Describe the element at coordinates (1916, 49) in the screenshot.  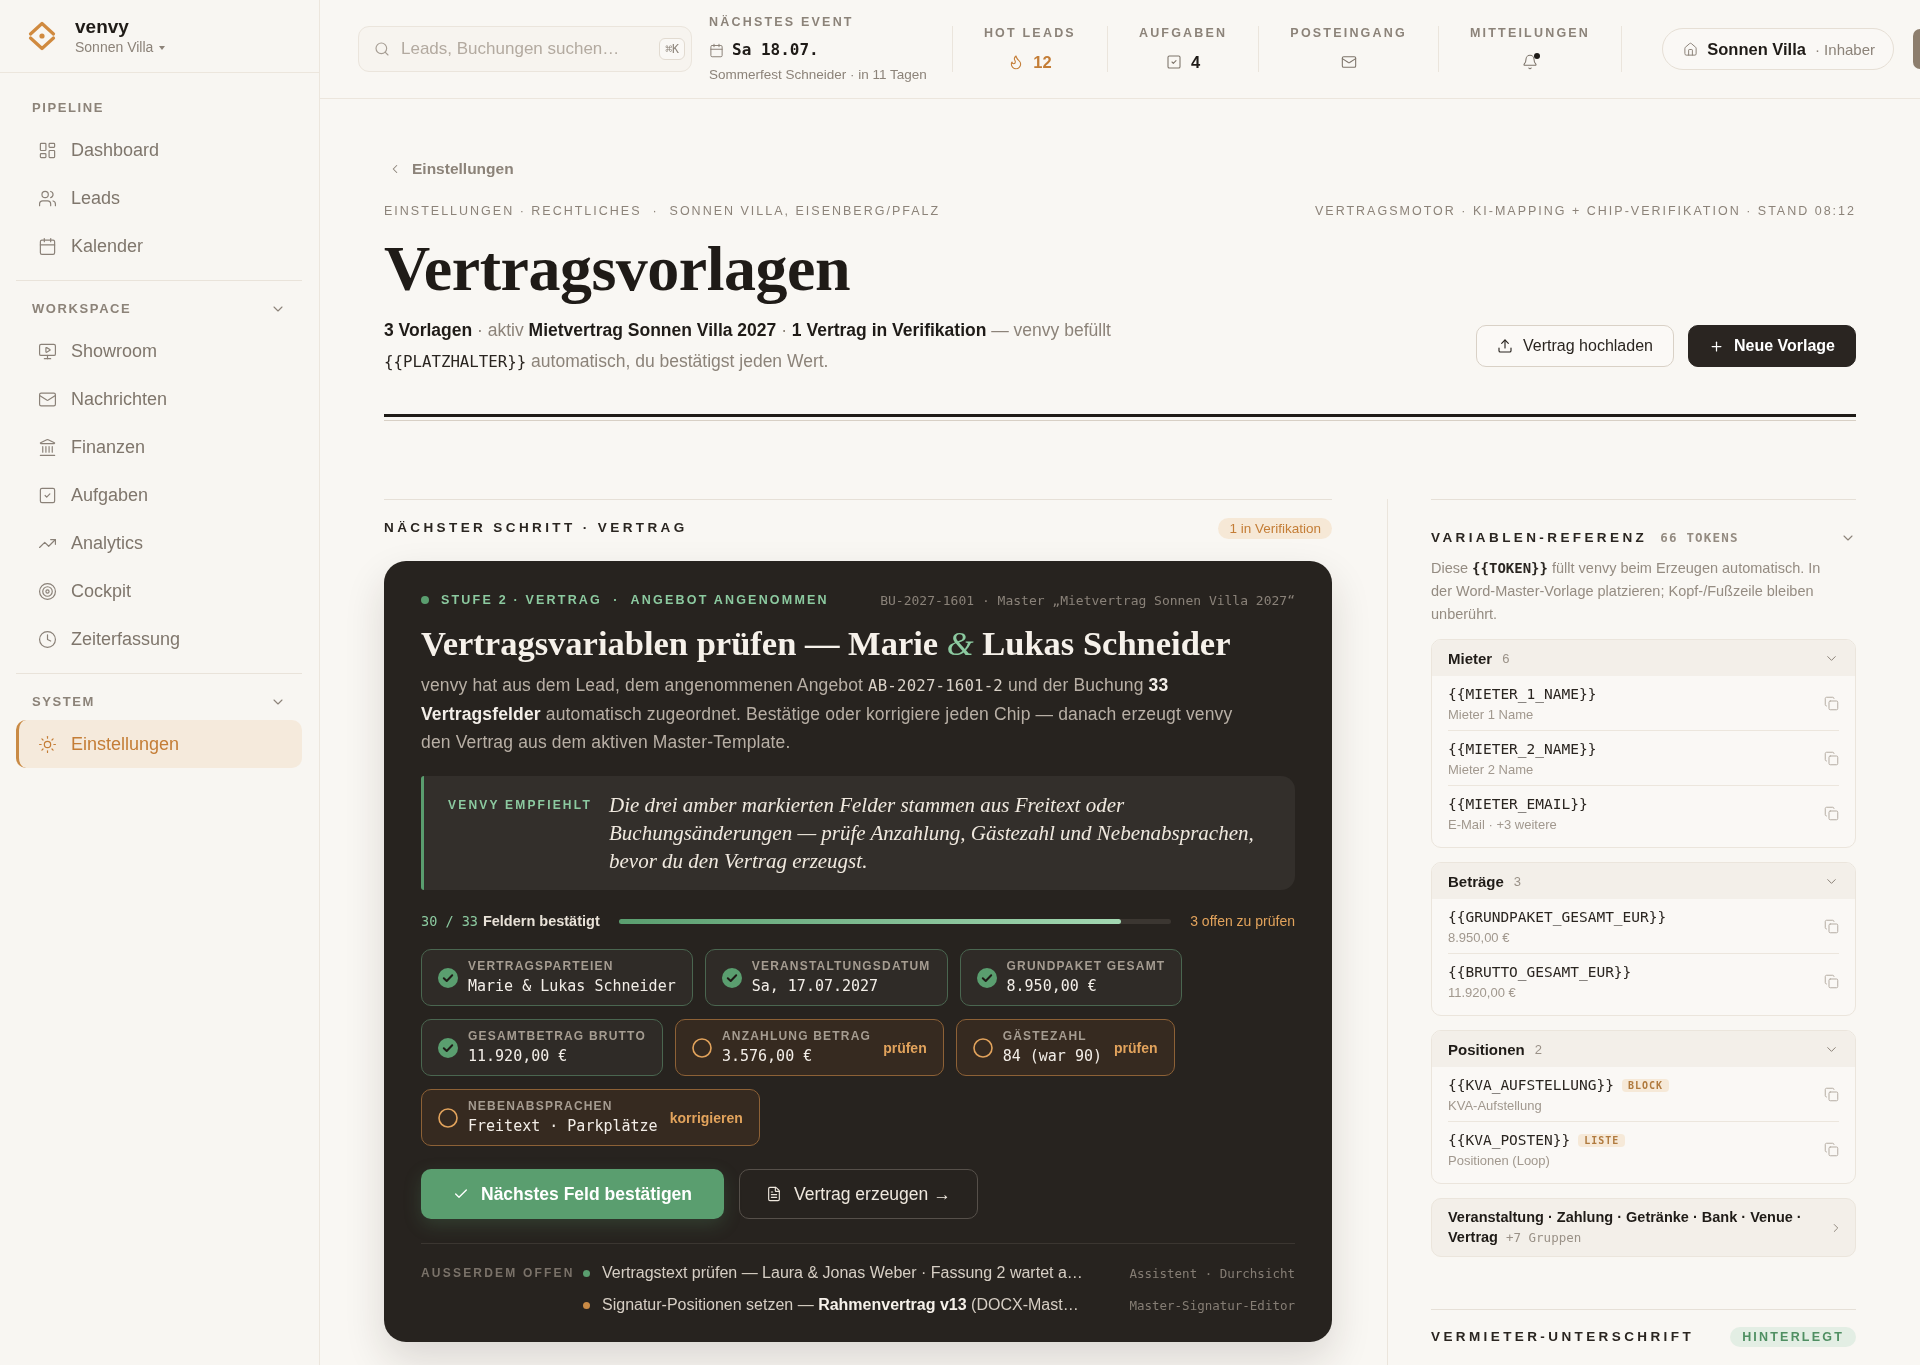
I see `avatar` at that location.